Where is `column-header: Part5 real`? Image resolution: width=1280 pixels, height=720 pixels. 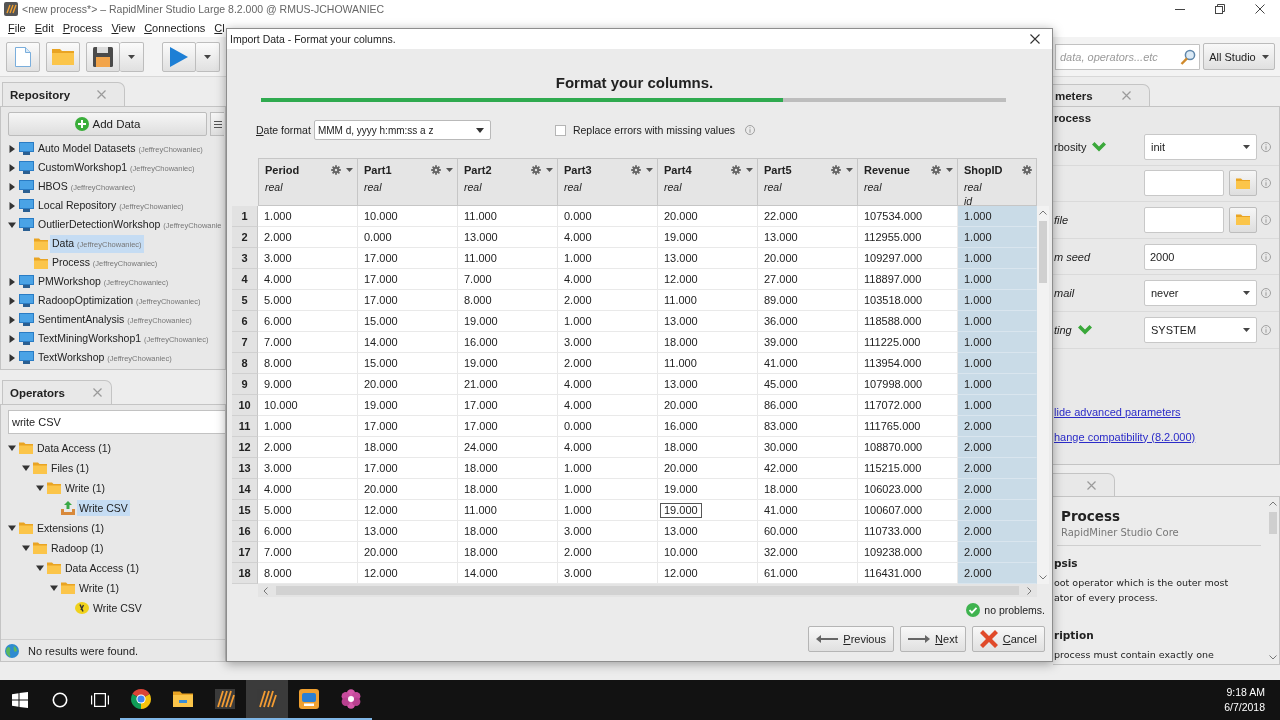
column-header: Part5 real is located at coordinates (808, 182).